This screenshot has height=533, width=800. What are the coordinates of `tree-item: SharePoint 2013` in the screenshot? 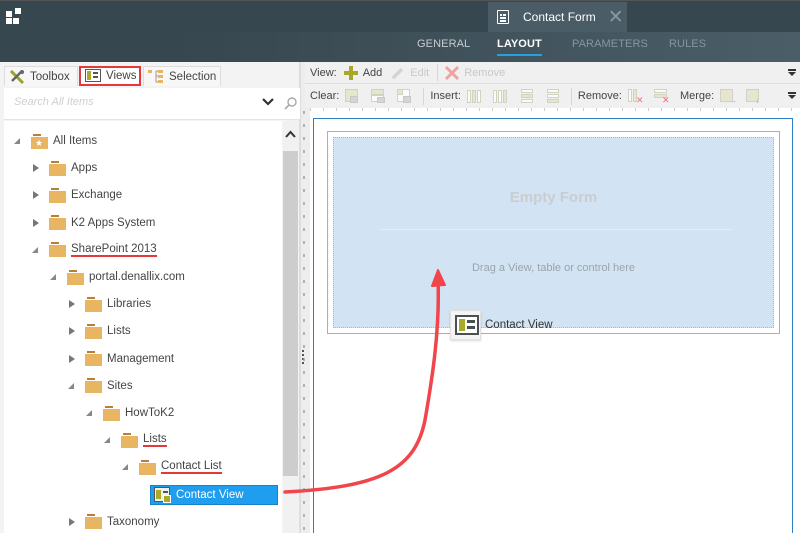 It's located at (94, 250).